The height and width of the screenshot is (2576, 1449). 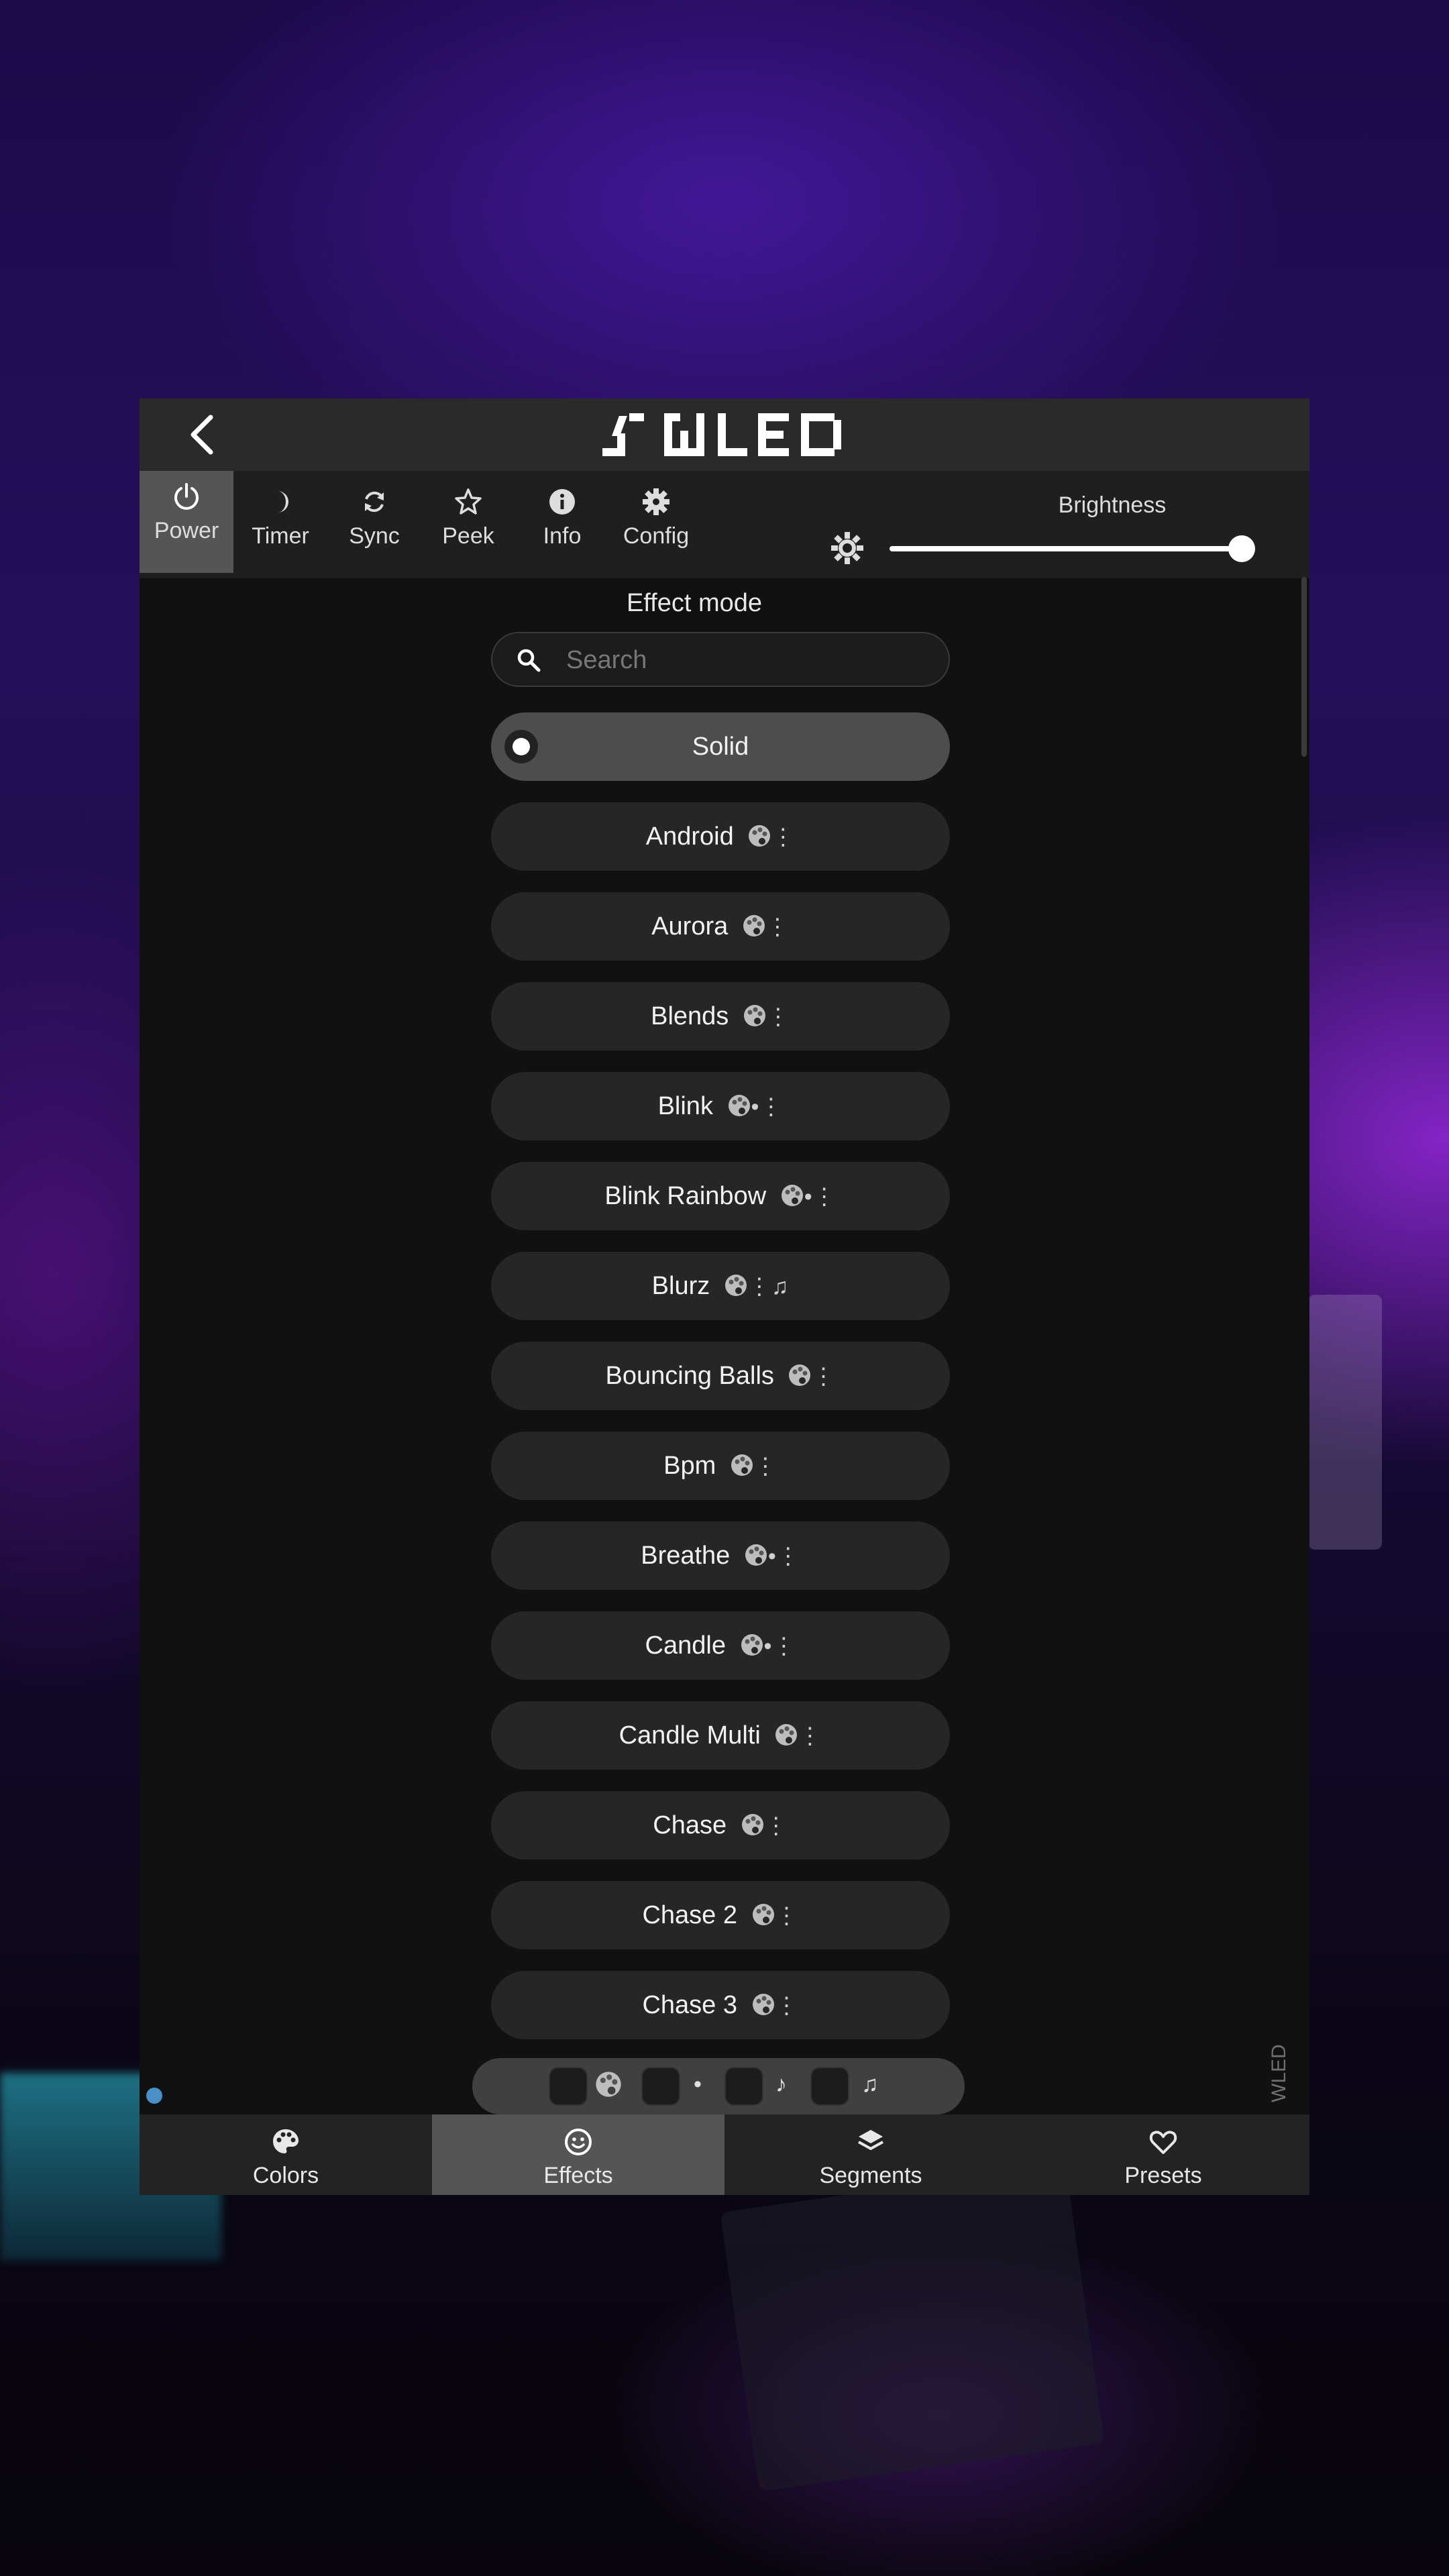 What do you see at coordinates (286, 2154) in the screenshot?
I see `tab-colors: Colors` at bounding box center [286, 2154].